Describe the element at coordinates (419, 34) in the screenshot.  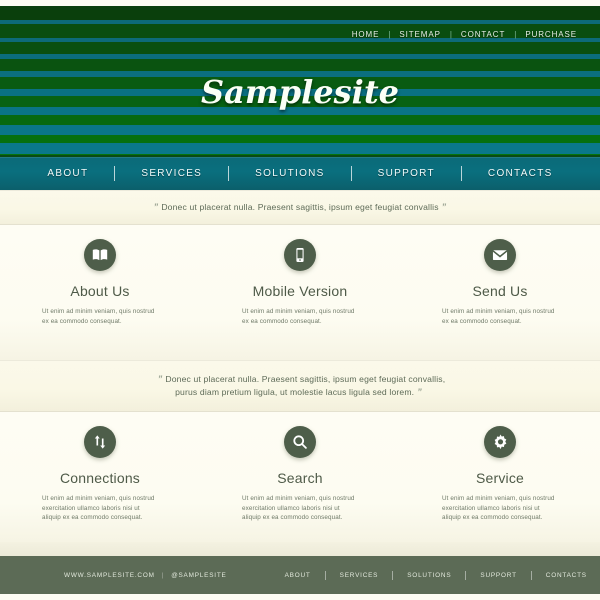
I see `topnav-item-sitemap: SITEMAP` at that location.